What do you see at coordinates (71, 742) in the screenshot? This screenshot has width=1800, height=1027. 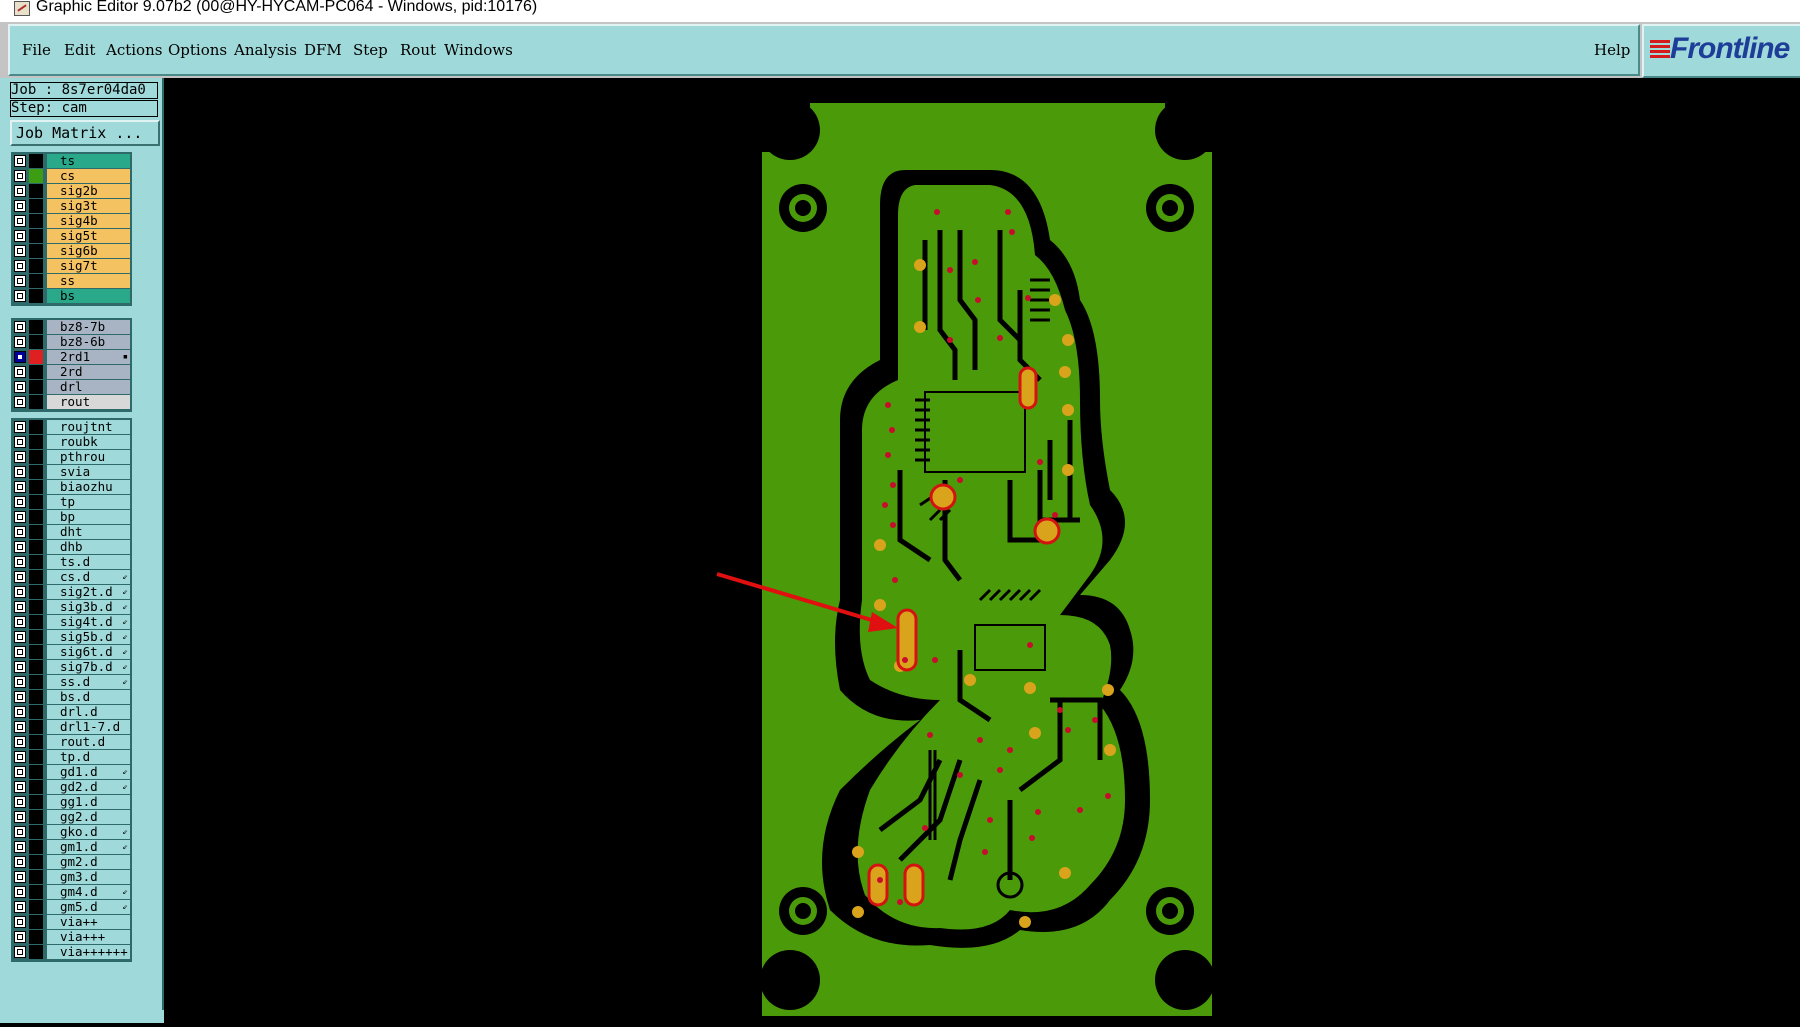 I see `layer-row: rout.d` at bounding box center [71, 742].